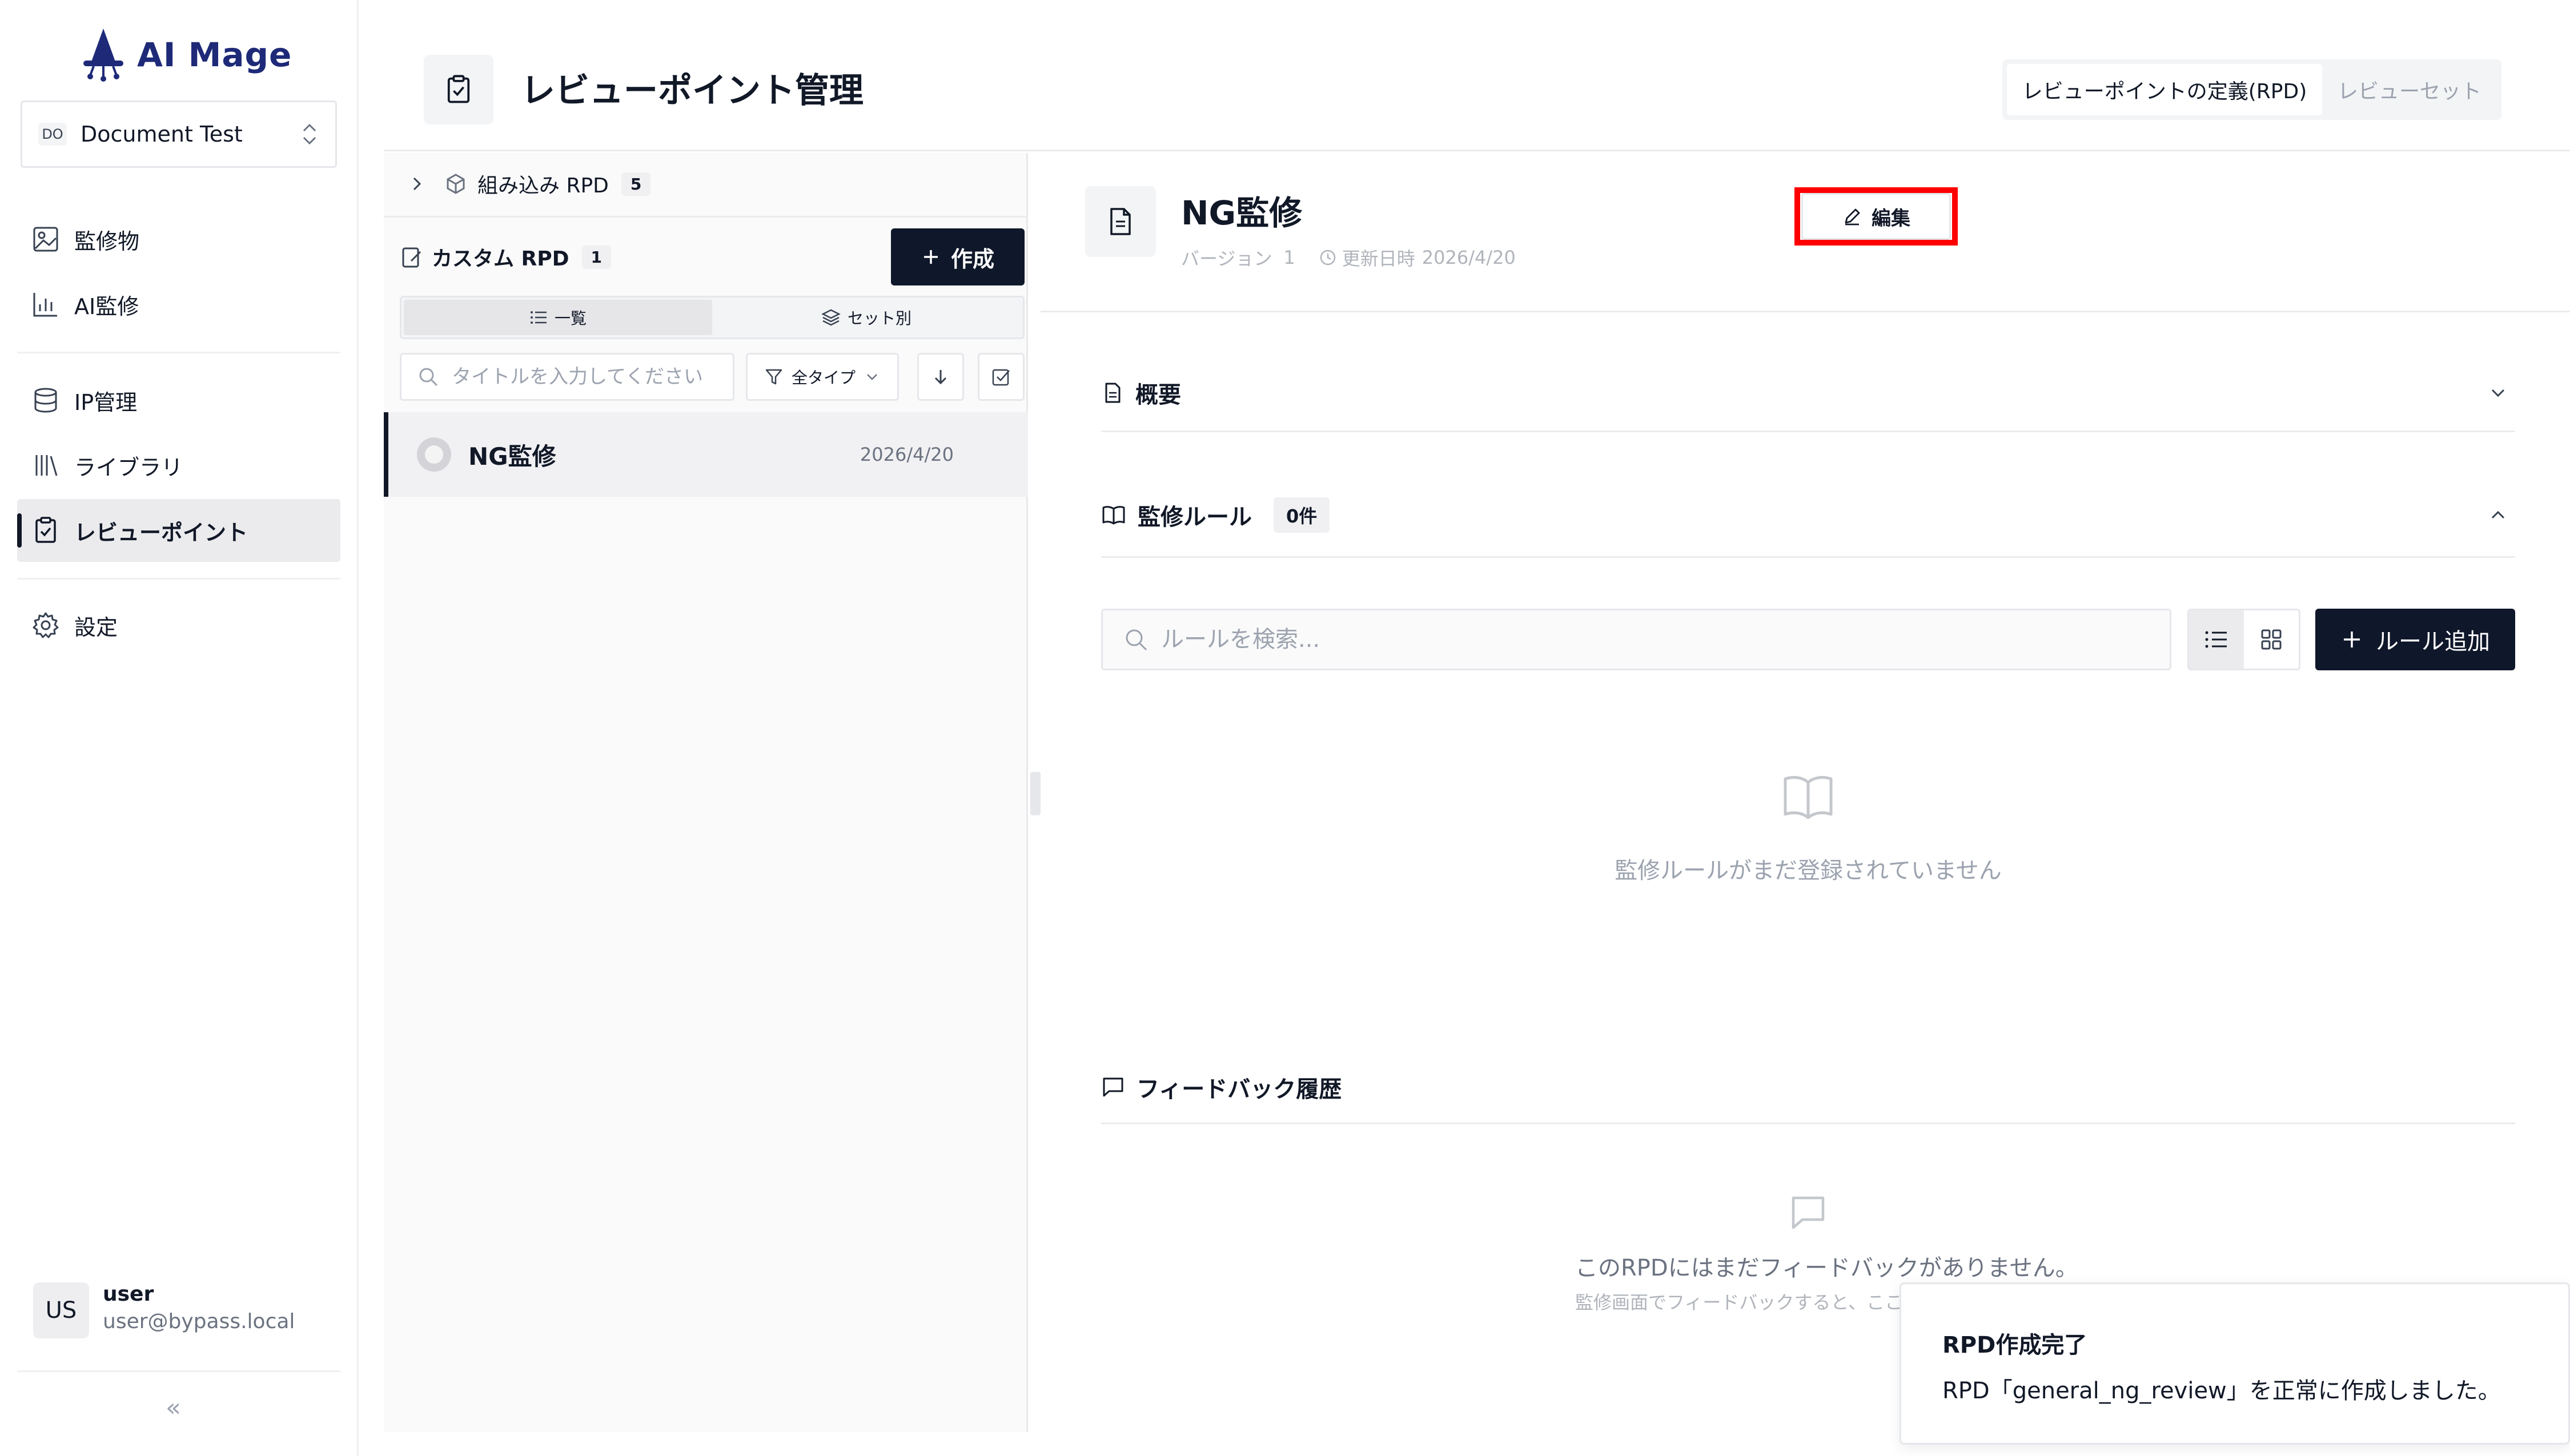 This screenshot has width=2570, height=1456. I want to click on clock-icon, so click(1327, 258).